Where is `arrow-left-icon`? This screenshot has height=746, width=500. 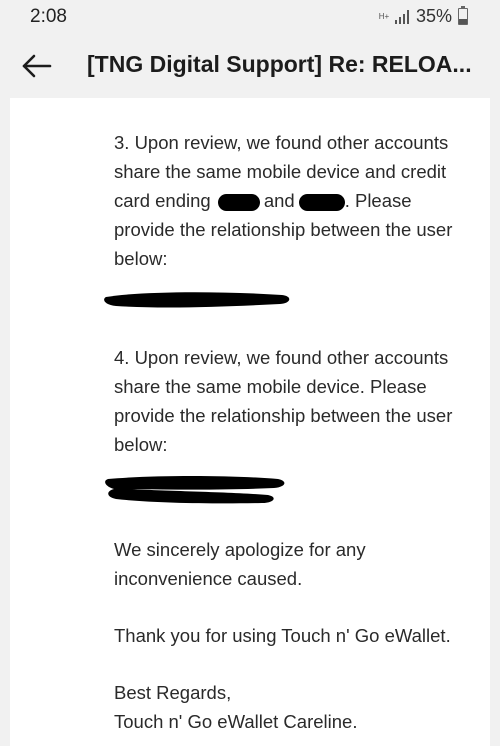
arrow-left-icon is located at coordinates (37, 66).